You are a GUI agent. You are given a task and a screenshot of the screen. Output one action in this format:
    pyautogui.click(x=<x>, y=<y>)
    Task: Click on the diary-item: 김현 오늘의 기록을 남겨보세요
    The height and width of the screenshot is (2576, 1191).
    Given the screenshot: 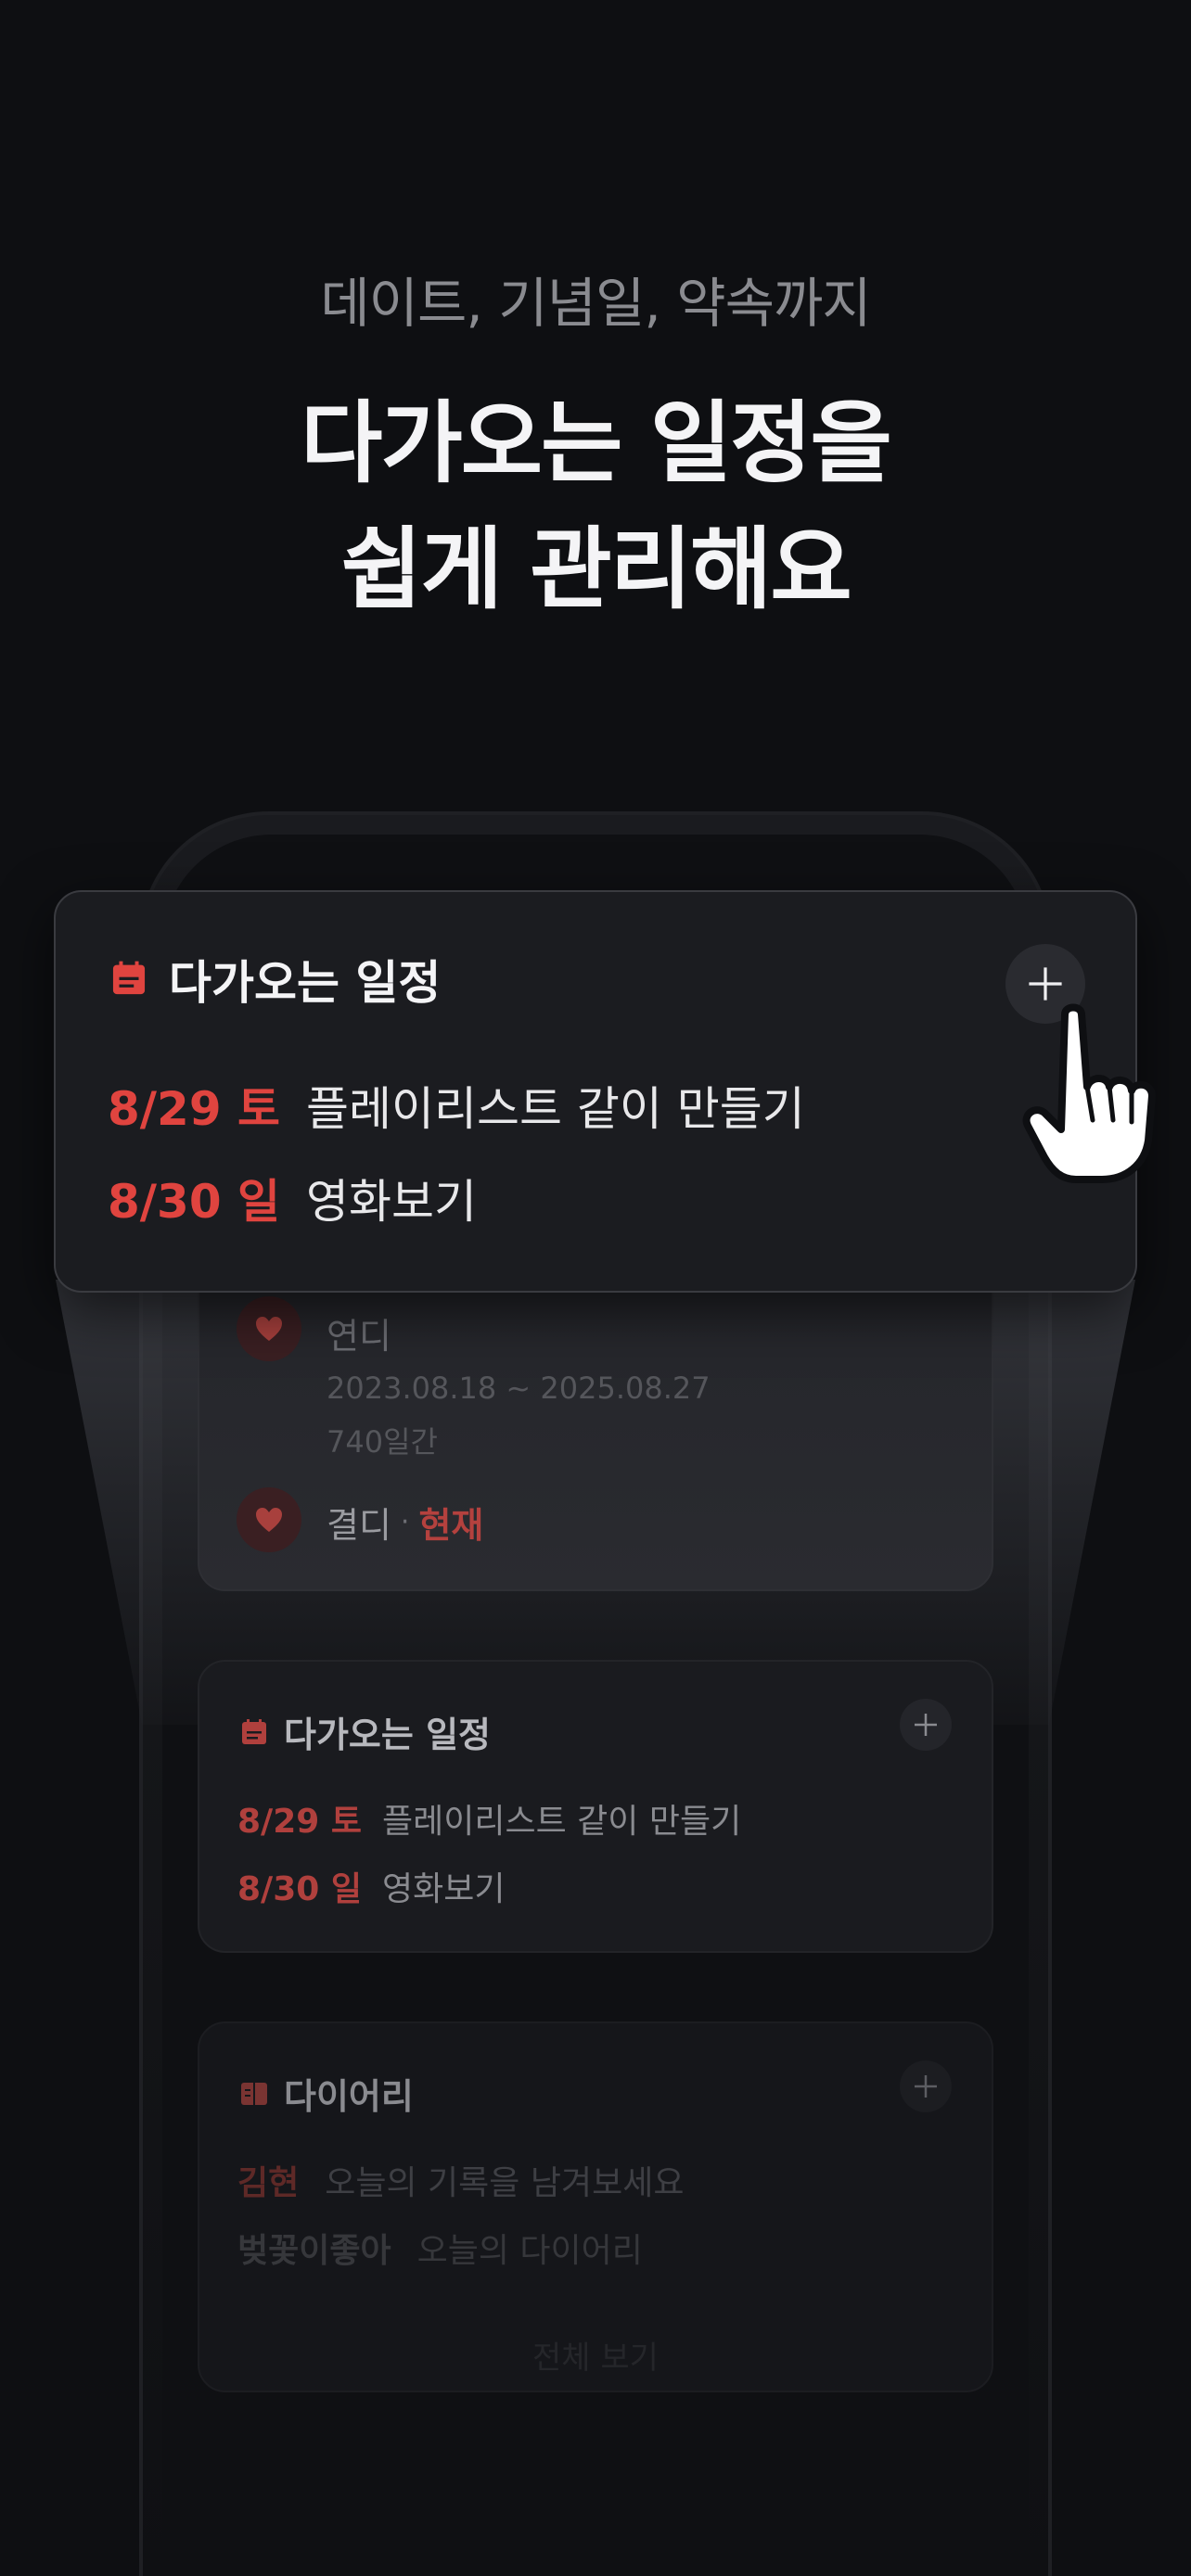 What is the action you would take?
    pyautogui.click(x=460, y=2180)
    